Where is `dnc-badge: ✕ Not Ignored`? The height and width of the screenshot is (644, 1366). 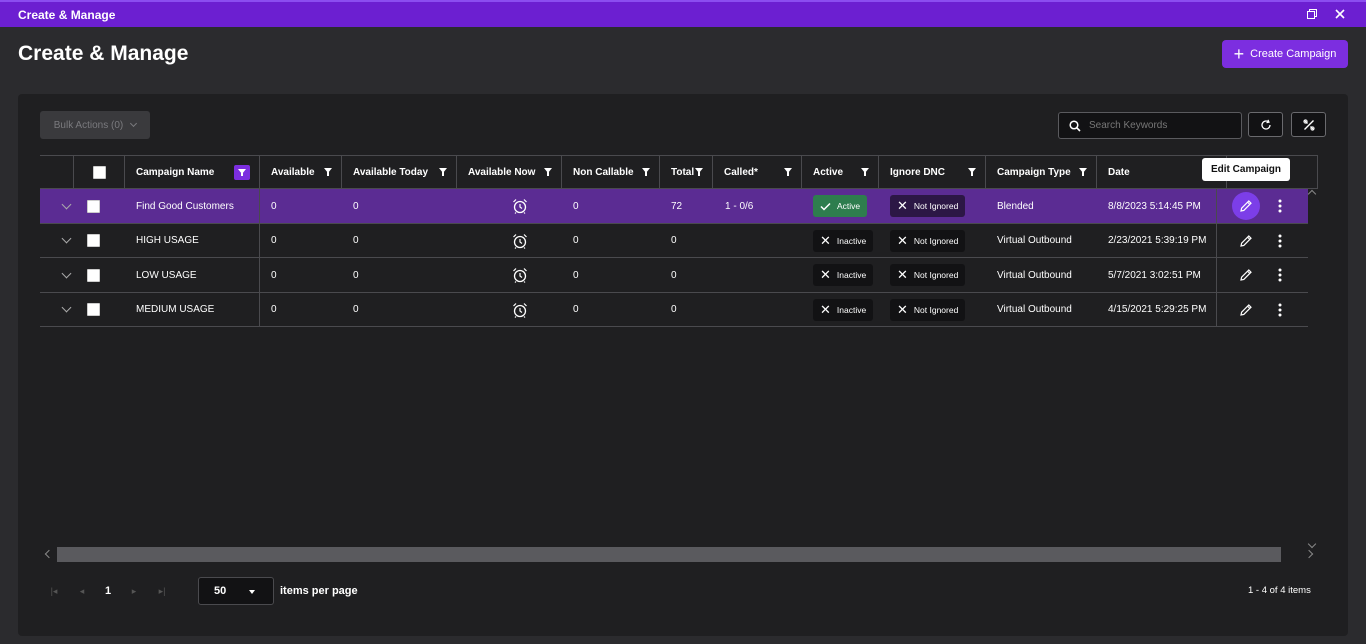
dnc-badge: ✕ Not Ignored is located at coordinates (928, 309).